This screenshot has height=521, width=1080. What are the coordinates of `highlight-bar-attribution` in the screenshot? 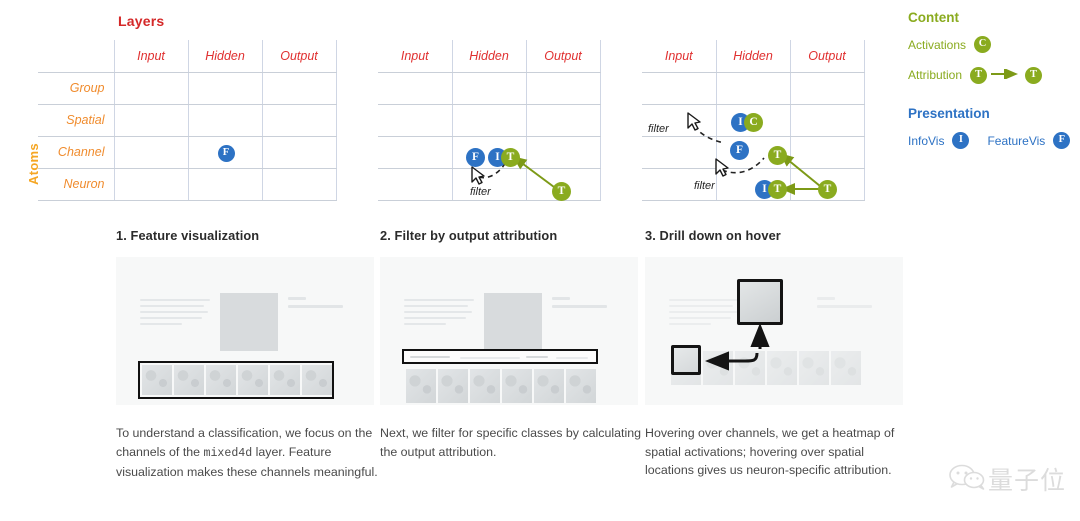 It's located at (500, 356).